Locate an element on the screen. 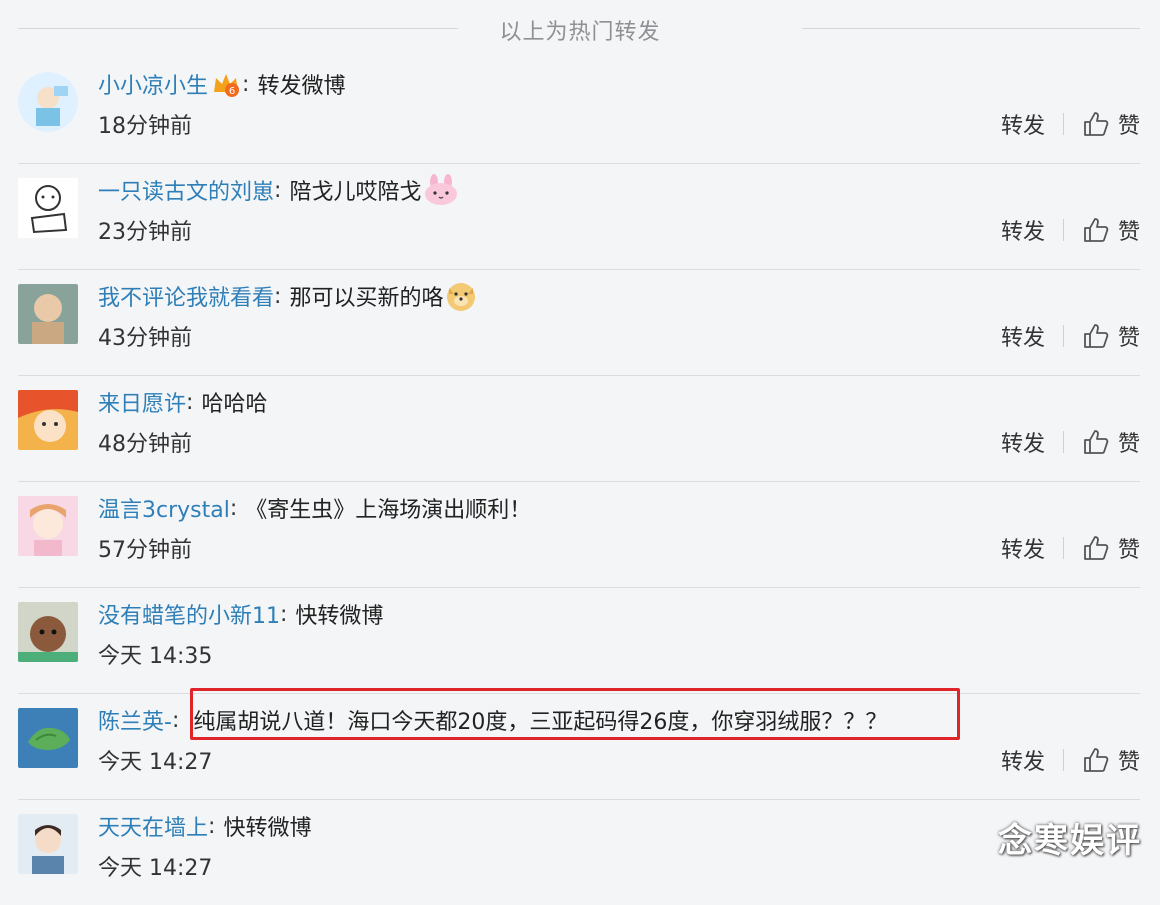 The height and width of the screenshot is (905, 1160). repost-content: 我不评论我就看看 : 那可以买新的咯 is located at coordinates (287, 296).